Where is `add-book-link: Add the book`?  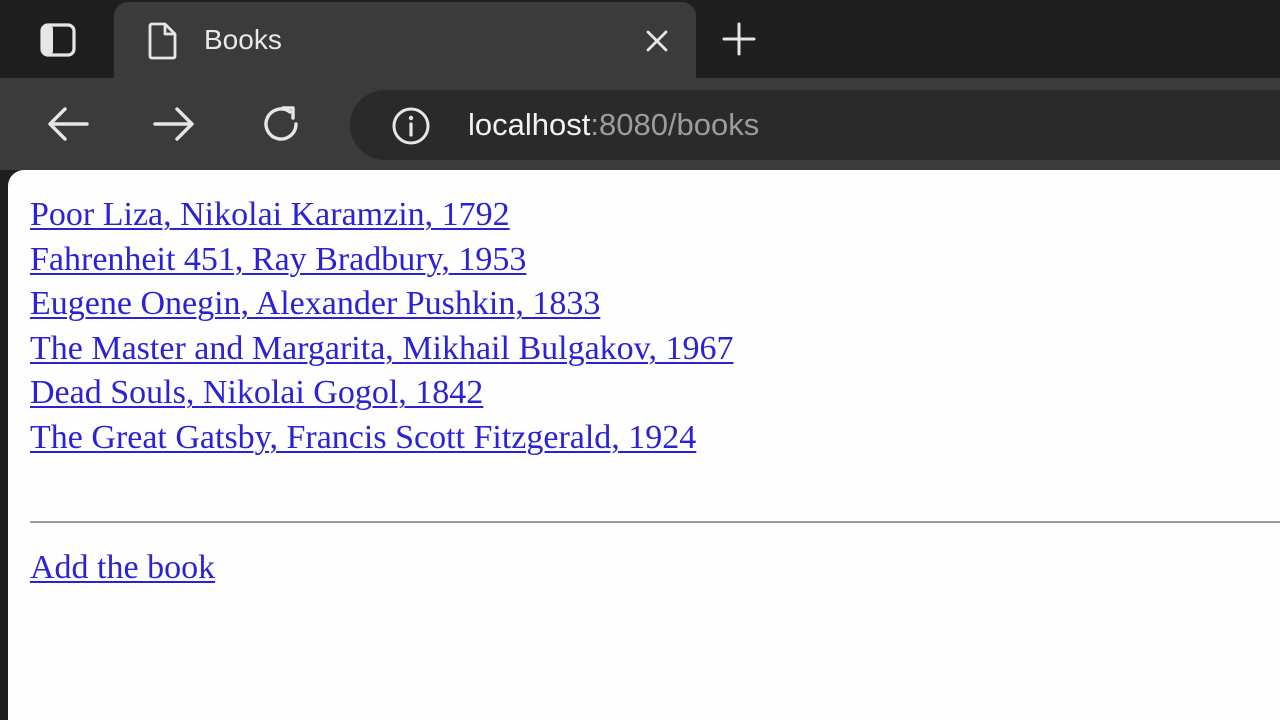
add-book-link: Add the book is located at coordinates (122, 568).